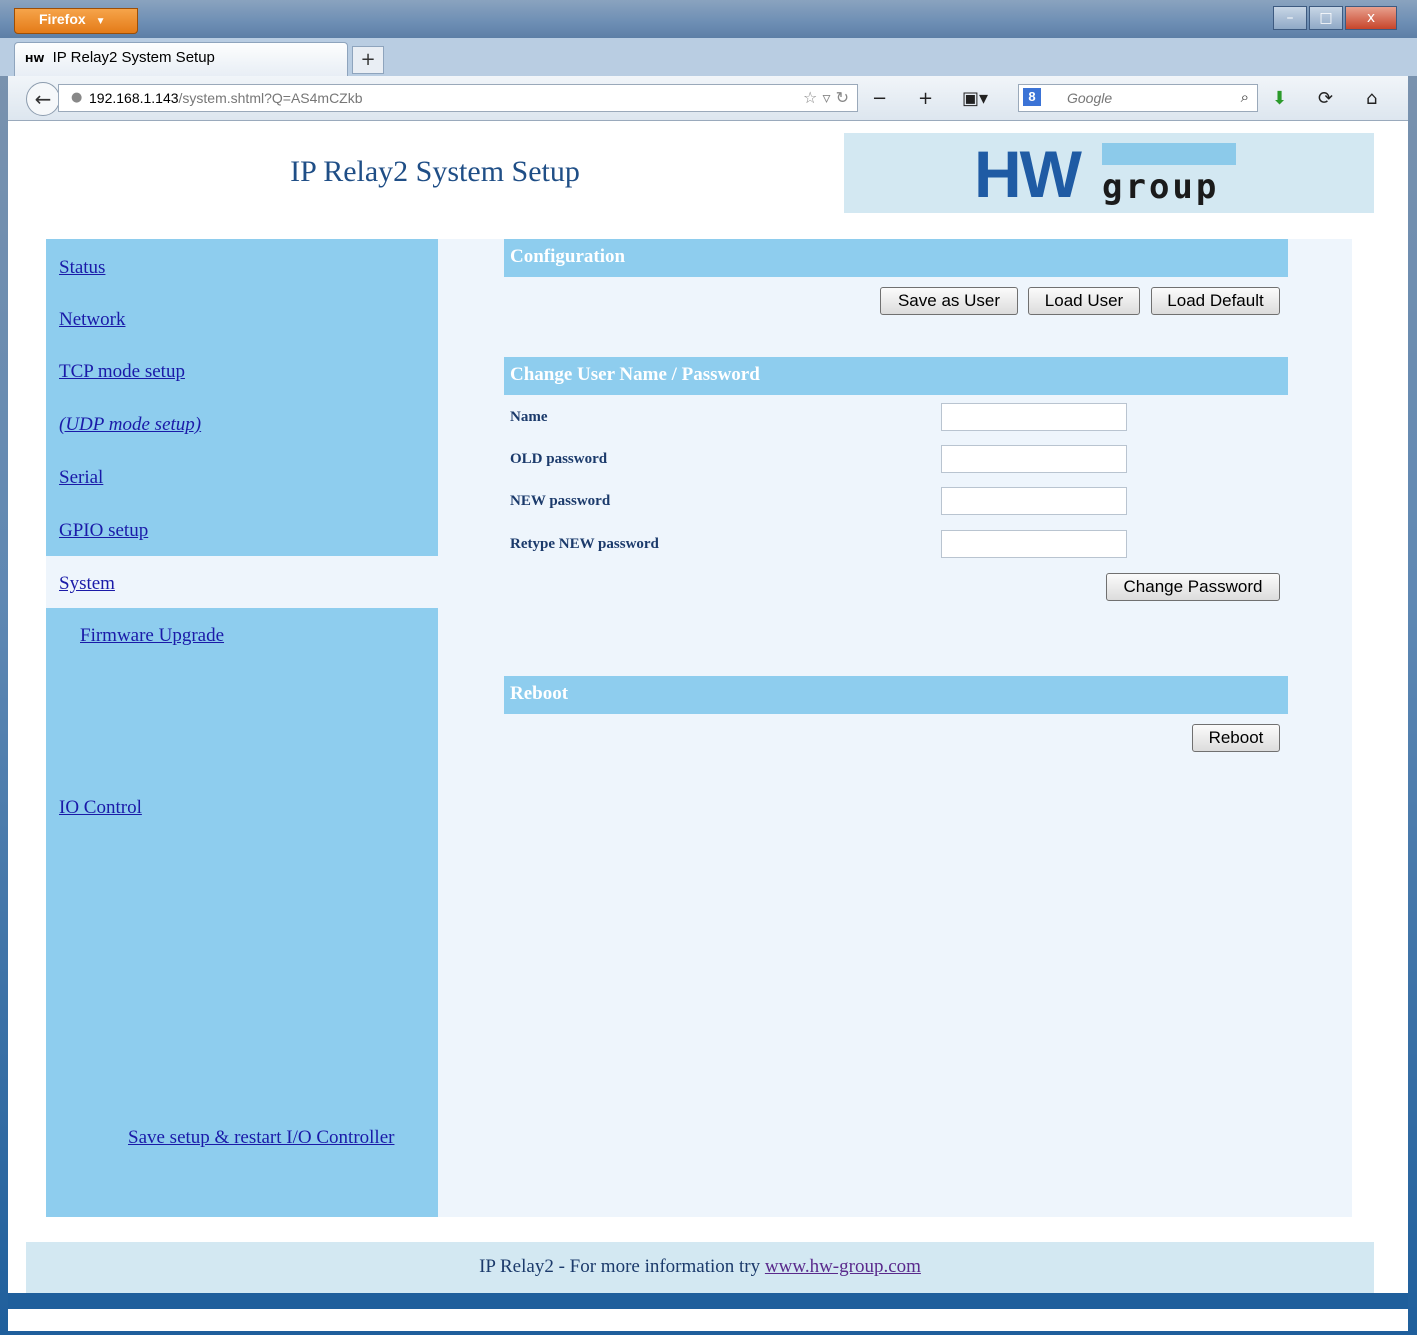  Describe the element at coordinates (622, 1266) in the screenshot. I see `footer-text: IP Relay2 - For more information try` at that location.